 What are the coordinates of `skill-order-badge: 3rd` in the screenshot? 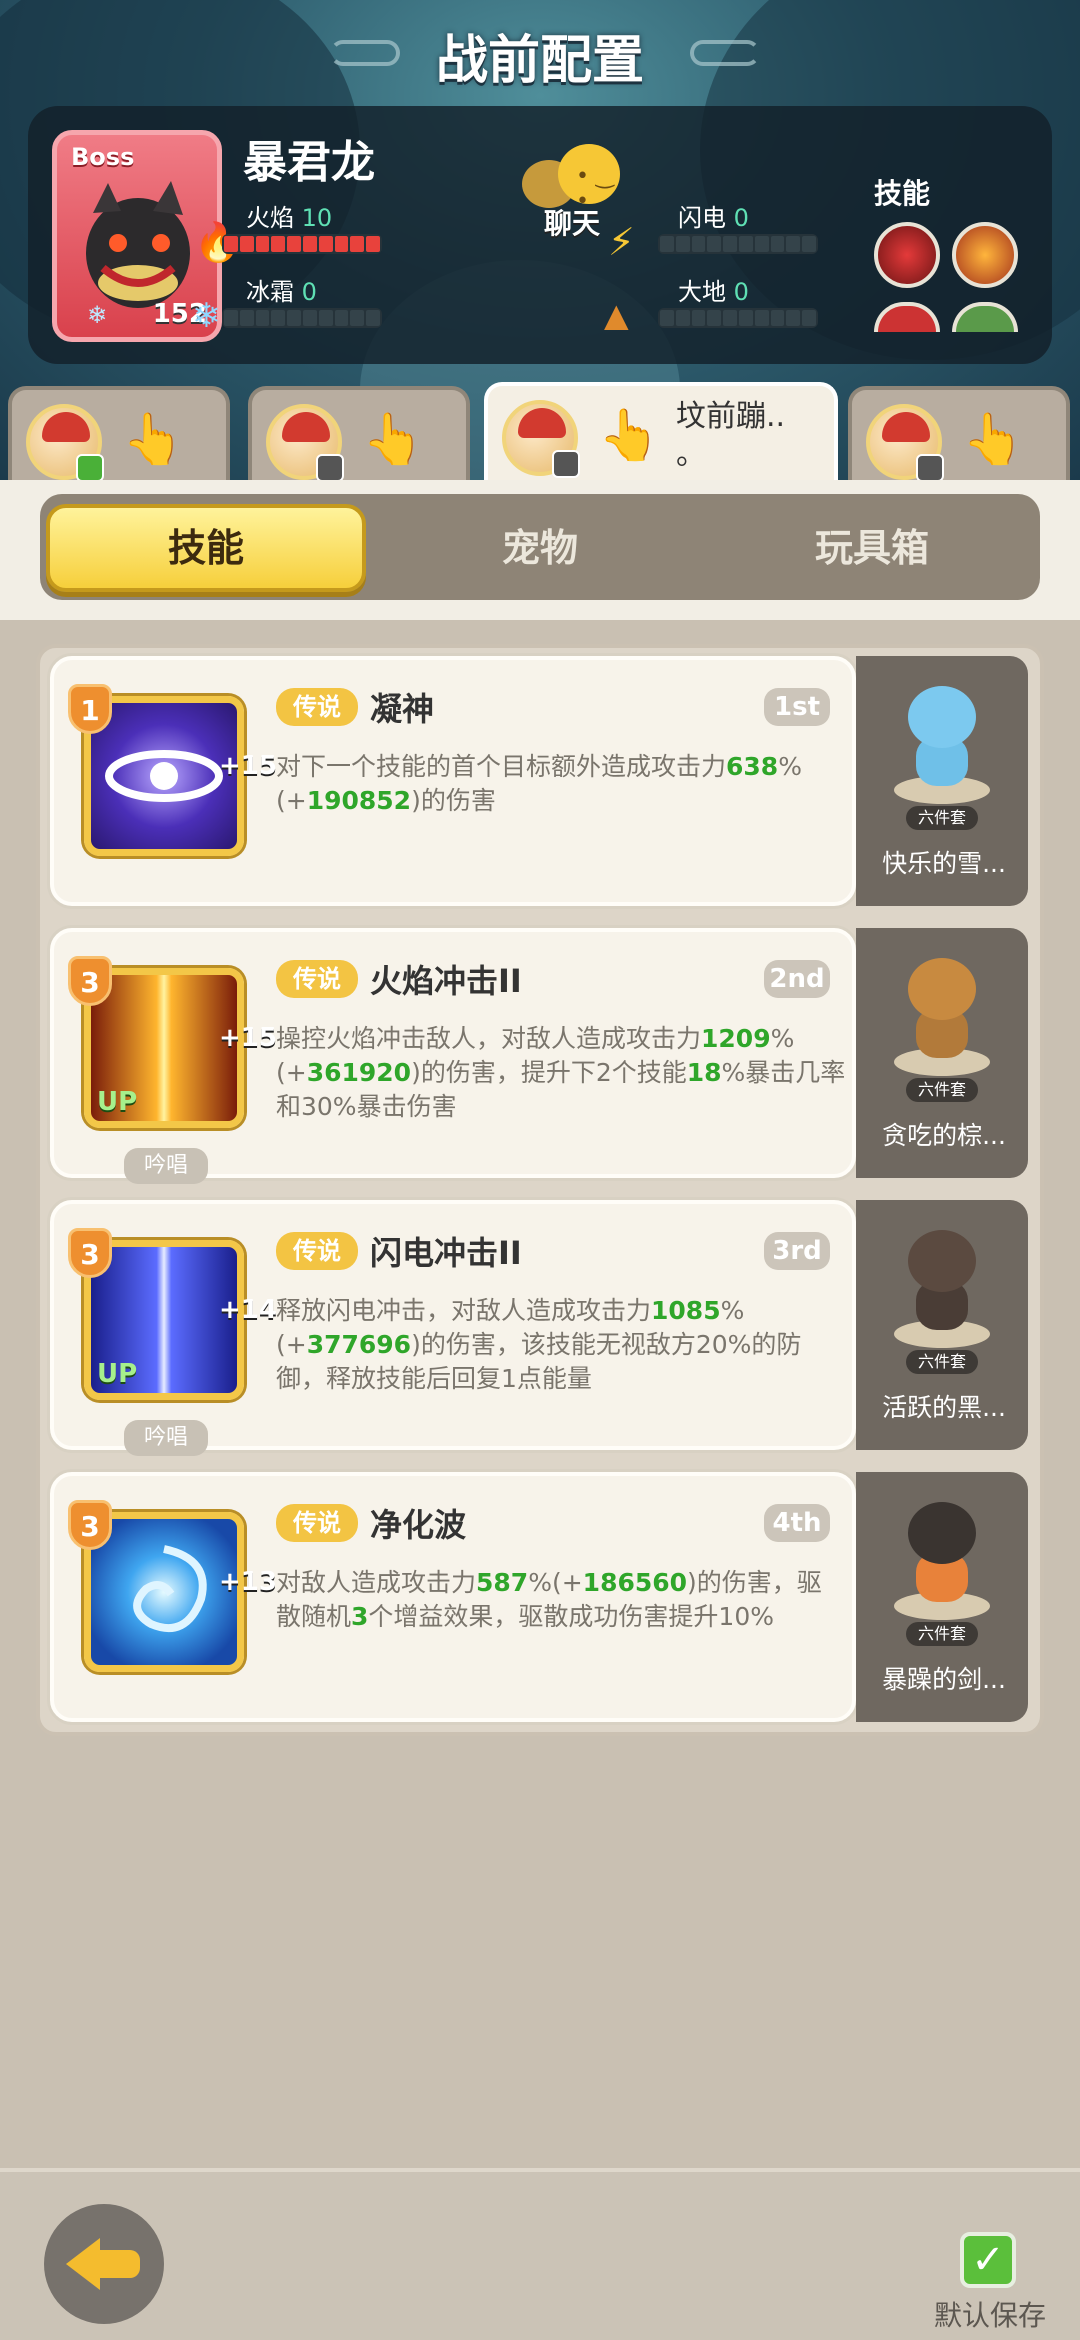 It's located at (797, 1251).